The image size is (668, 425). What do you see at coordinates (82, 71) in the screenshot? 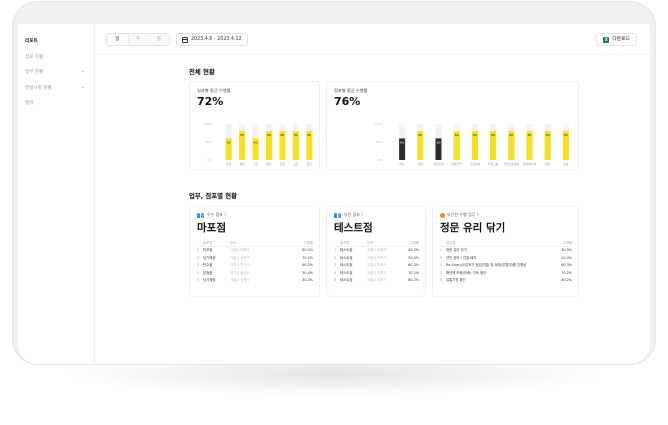
I see `chevron-down-icon: ⌄` at bounding box center [82, 71].